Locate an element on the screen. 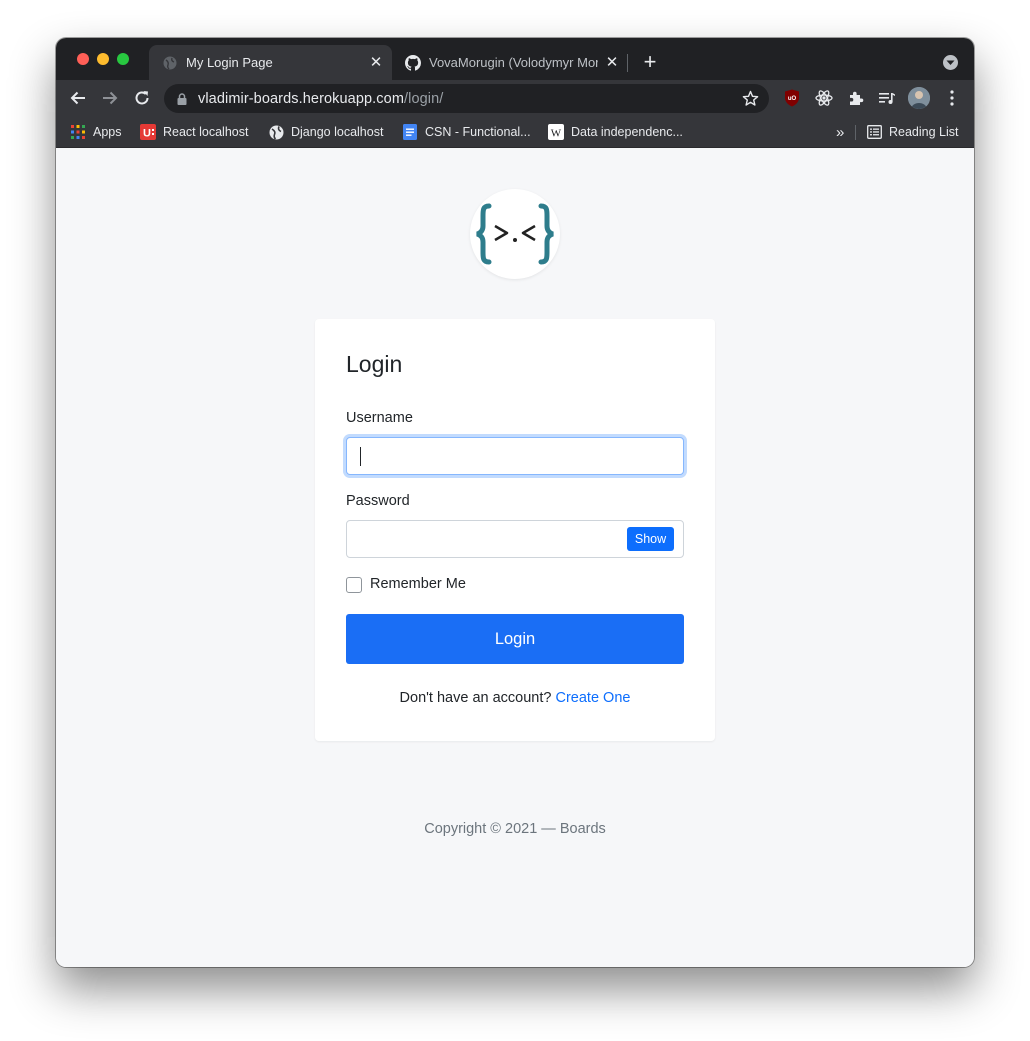 The width and height of the screenshot is (1030, 1041). bookmarks-overflow-icon: » is located at coordinates (840, 132).